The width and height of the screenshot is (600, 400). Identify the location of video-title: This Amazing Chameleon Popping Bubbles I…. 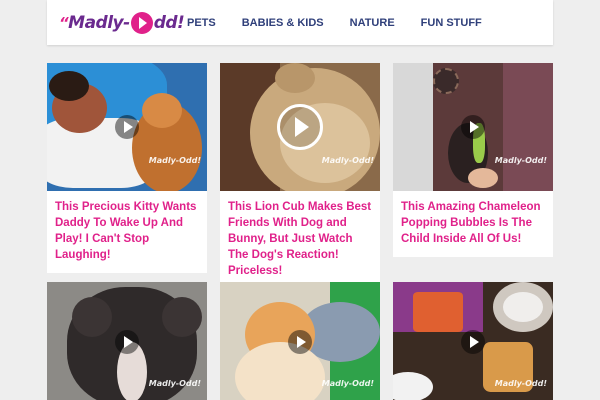
(473, 224).